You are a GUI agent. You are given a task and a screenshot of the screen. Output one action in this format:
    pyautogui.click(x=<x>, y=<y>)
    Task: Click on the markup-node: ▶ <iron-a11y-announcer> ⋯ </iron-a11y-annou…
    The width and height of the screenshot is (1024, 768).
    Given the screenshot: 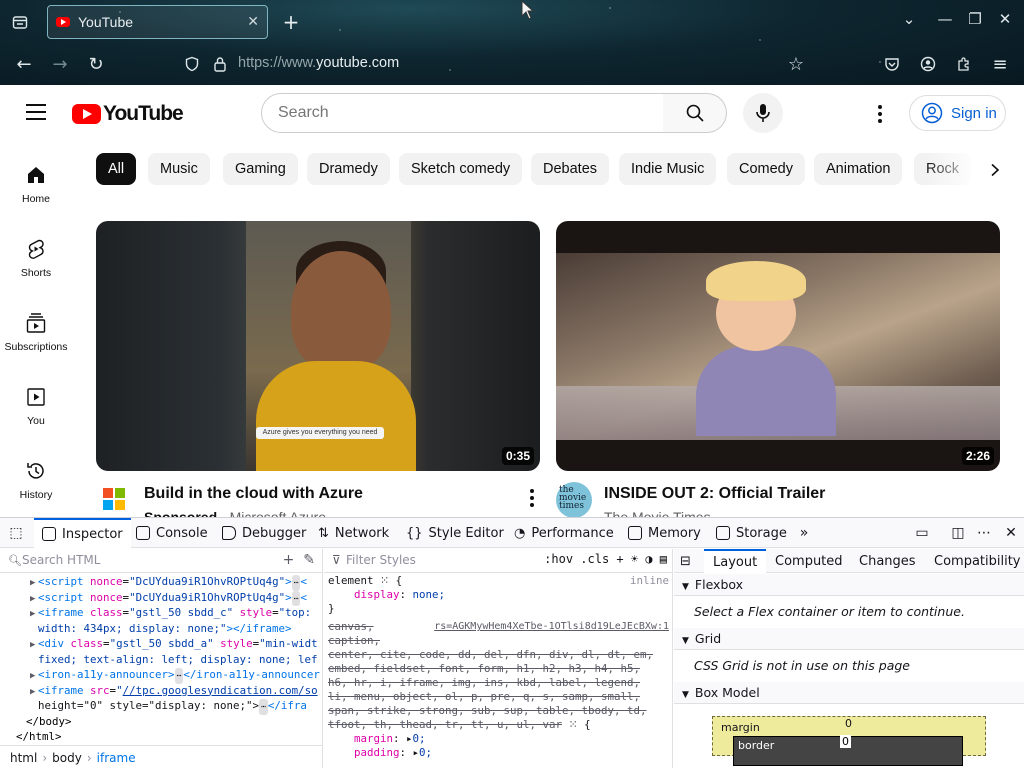 What is the action you would take?
    pyautogui.click(x=161, y=675)
    